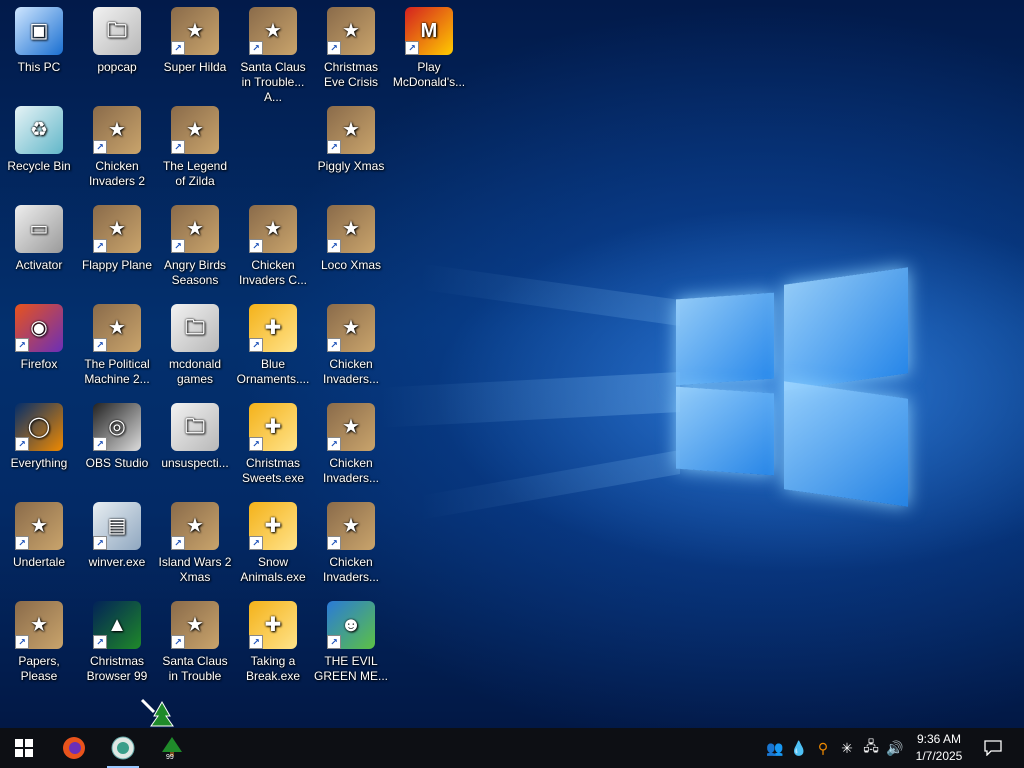 This screenshot has height=768, width=1024. What do you see at coordinates (350, 74) in the screenshot?
I see `desktop-icon-label: Christmas Eve Crisis` at bounding box center [350, 74].